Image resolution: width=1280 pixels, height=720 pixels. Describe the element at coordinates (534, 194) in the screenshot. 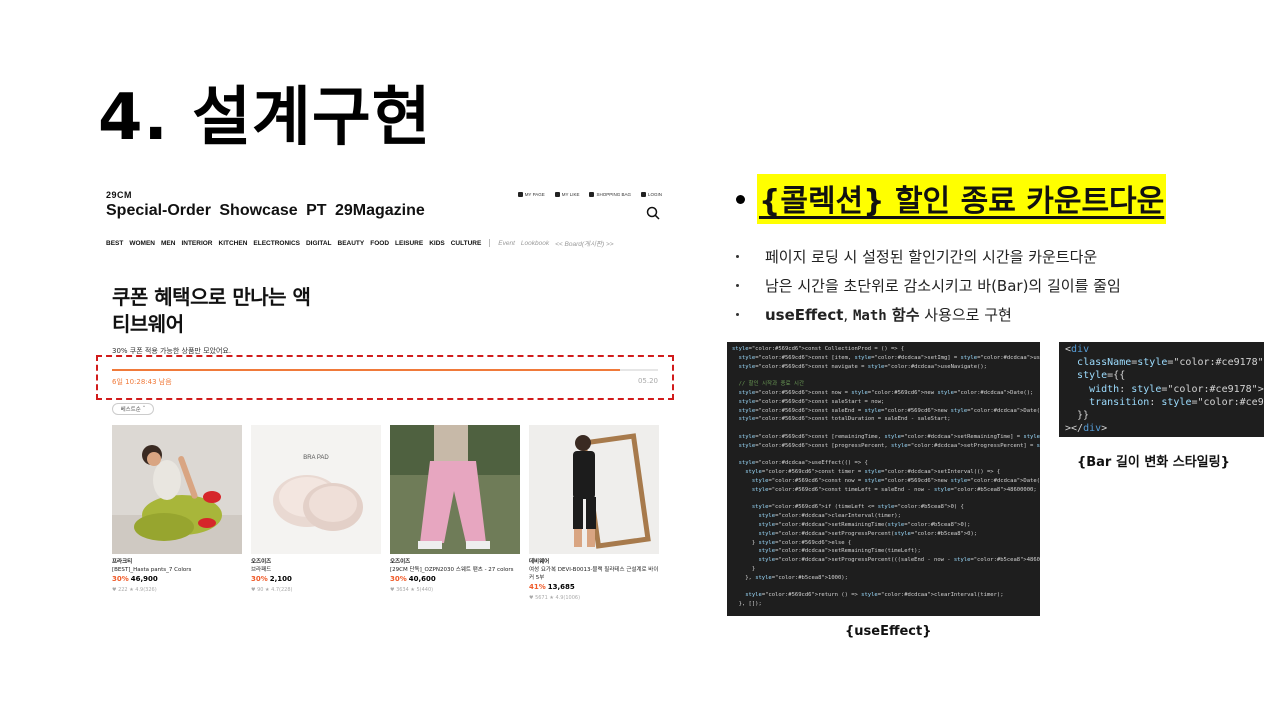

I see `util-label: MY PAGE` at that location.